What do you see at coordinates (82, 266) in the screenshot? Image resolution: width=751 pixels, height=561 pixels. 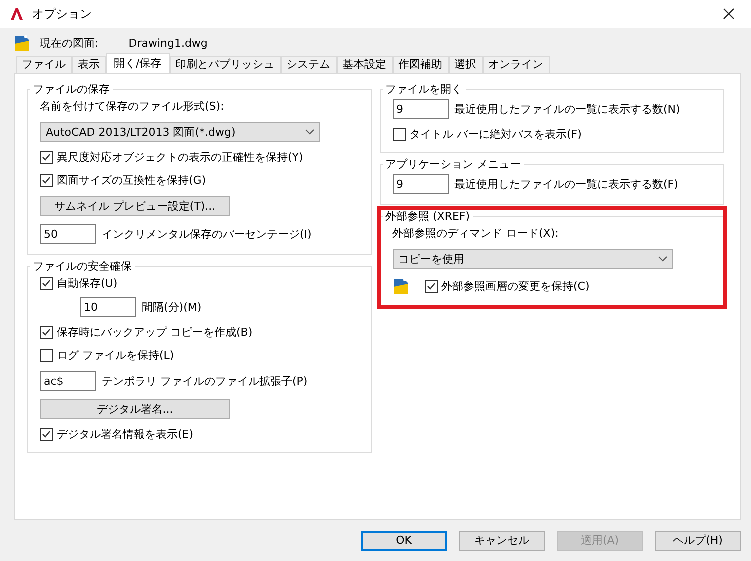 I see `group-title: ファイルの安全確保` at bounding box center [82, 266].